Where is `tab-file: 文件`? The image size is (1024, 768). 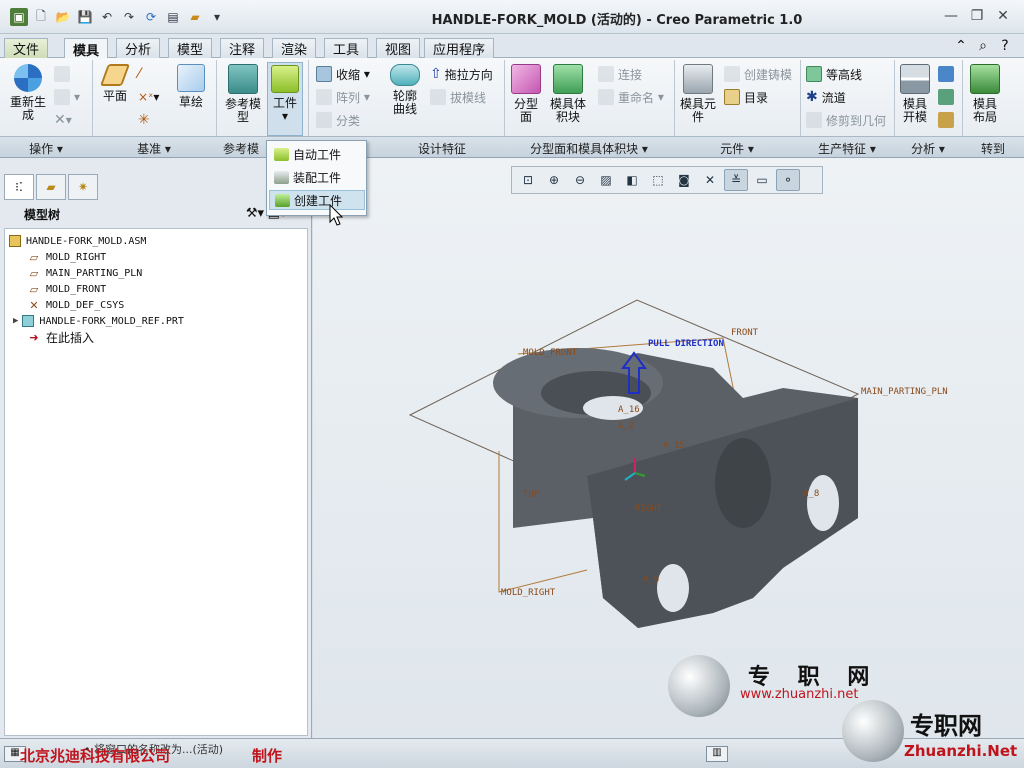
tab-file: 文件 is located at coordinates (26, 48).